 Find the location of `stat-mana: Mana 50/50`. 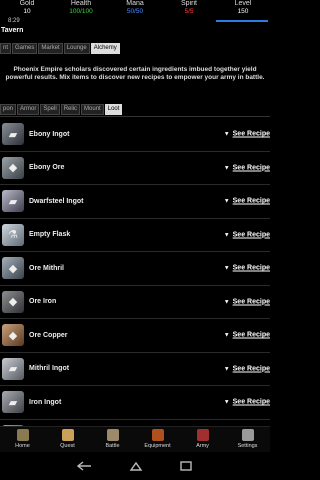

stat-mana: Mana 50/50 is located at coordinates (135, 9).